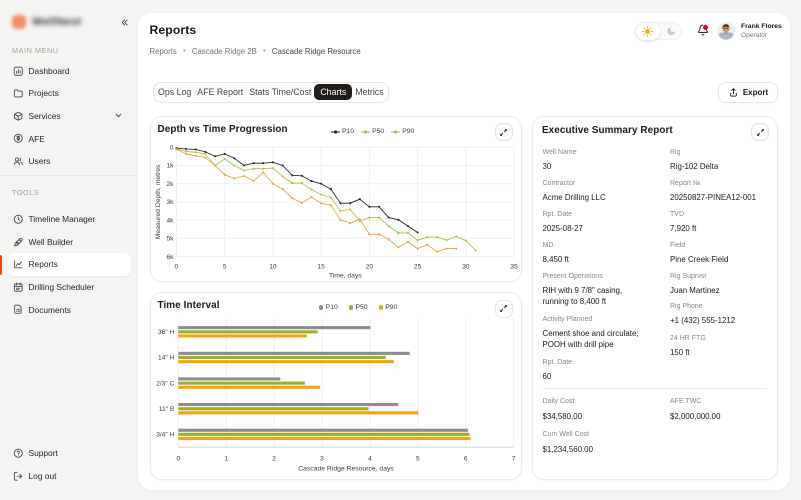 This screenshot has height=500, width=801. What do you see at coordinates (346, 275) in the screenshot?
I see `svg-text: Time, days` at bounding box center [346, 275].